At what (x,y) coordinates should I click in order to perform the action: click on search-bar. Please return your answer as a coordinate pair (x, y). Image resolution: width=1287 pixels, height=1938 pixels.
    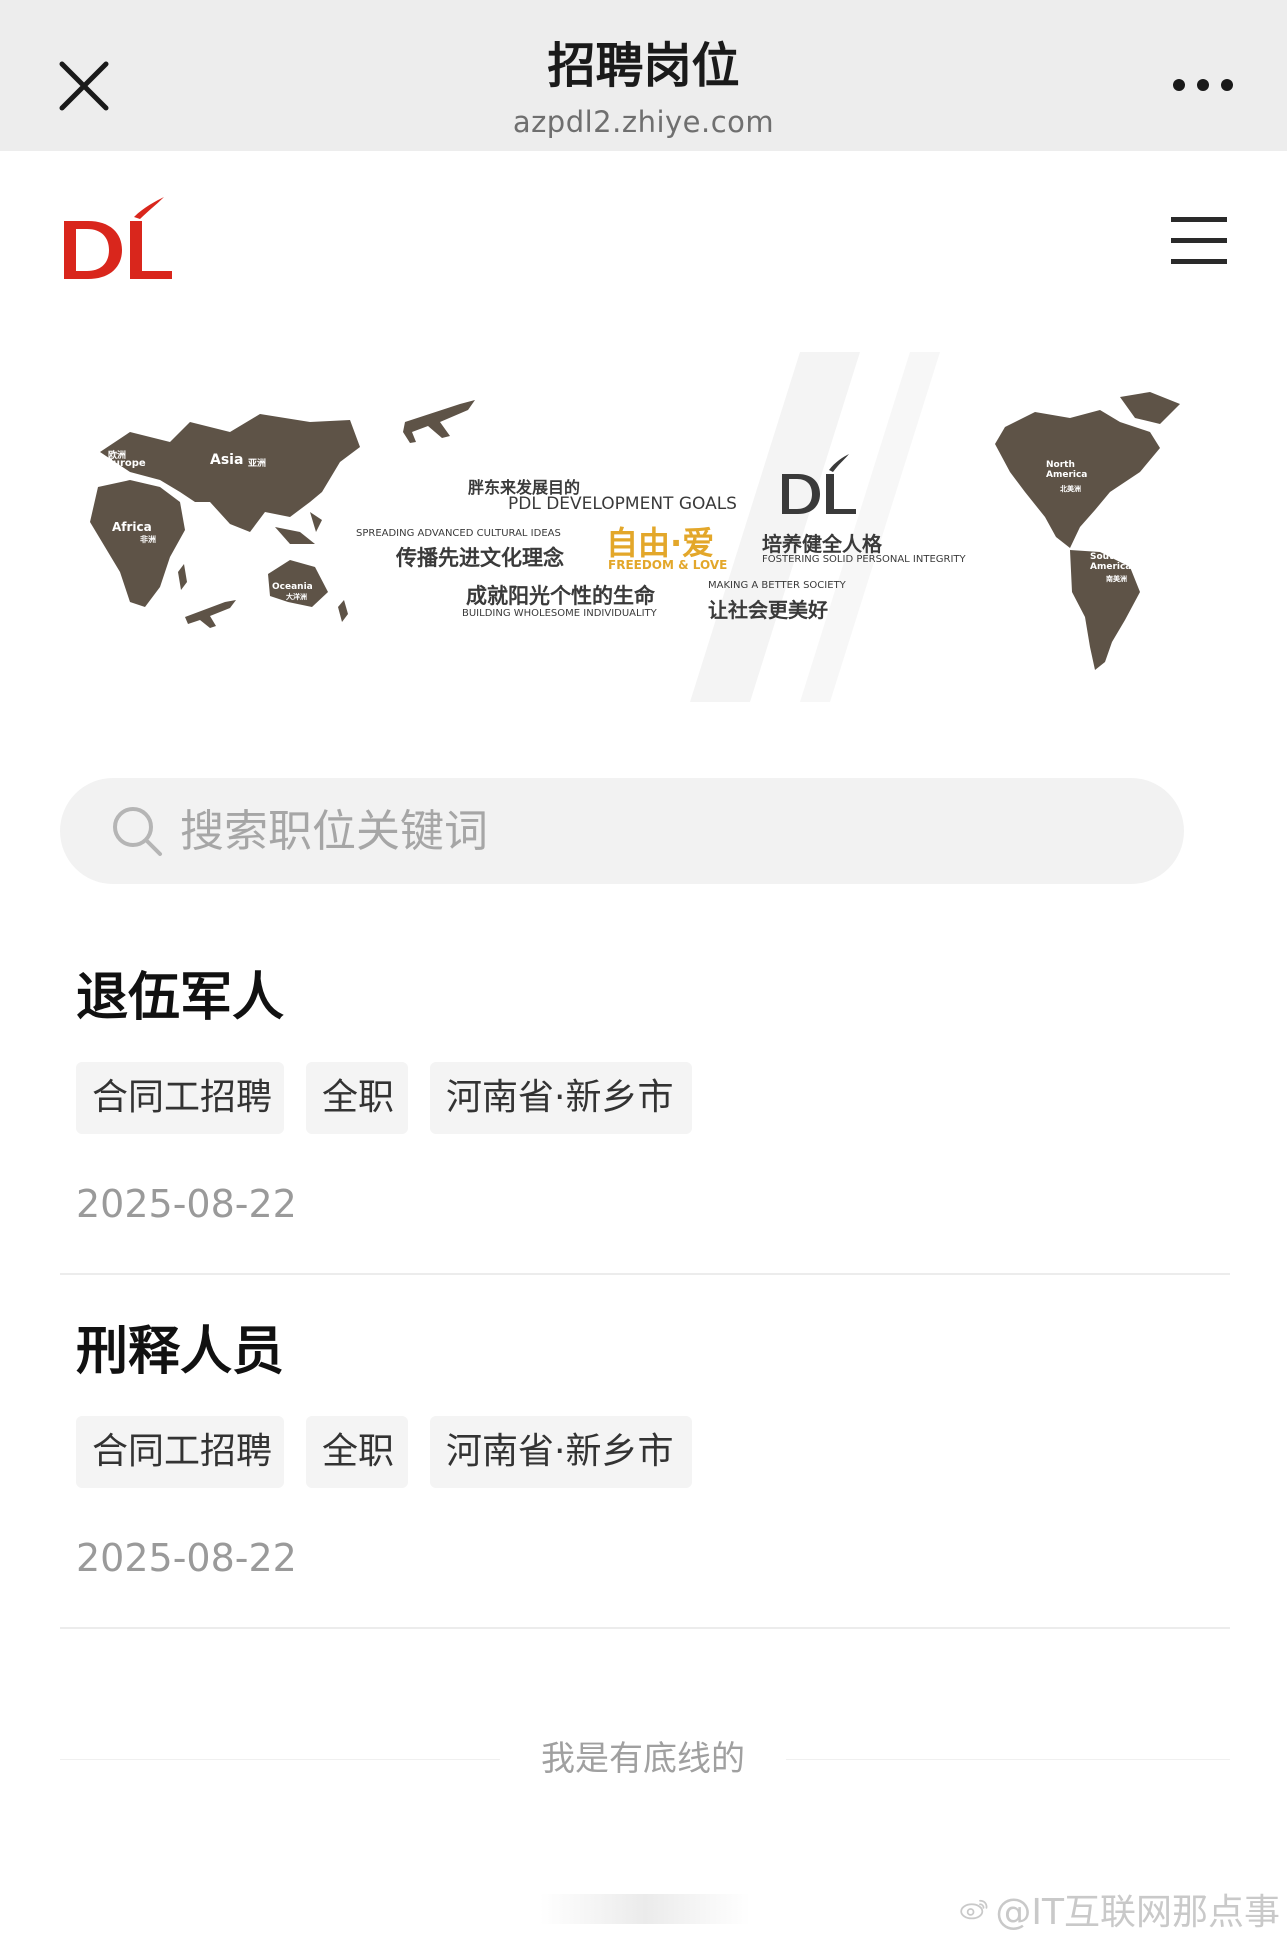
    Looking at the image, I should click on (622, 831).